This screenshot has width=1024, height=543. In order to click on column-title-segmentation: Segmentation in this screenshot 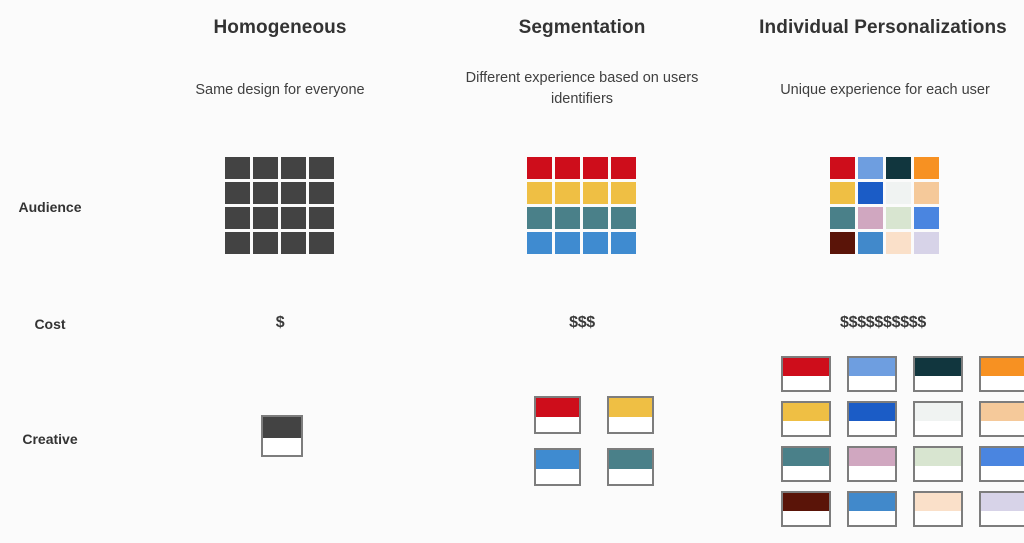, I will do `click(582, 27)`.